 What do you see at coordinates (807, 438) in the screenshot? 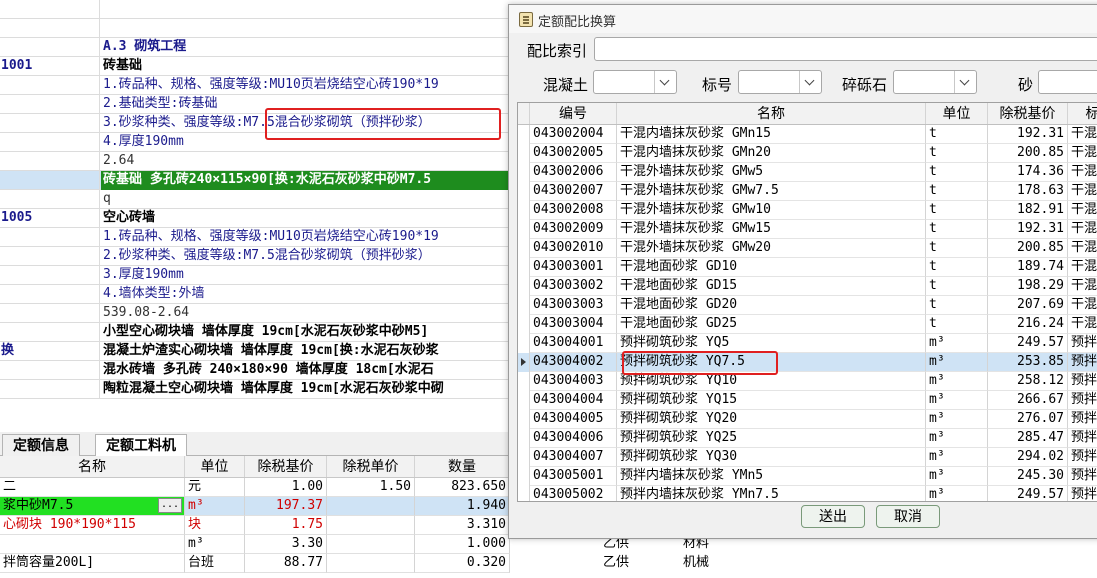
I see `mix-row: 043004006 预拌砌筑砂浆 YQ25 m³ 285.47 预拌` at bounding box center [807, 438].